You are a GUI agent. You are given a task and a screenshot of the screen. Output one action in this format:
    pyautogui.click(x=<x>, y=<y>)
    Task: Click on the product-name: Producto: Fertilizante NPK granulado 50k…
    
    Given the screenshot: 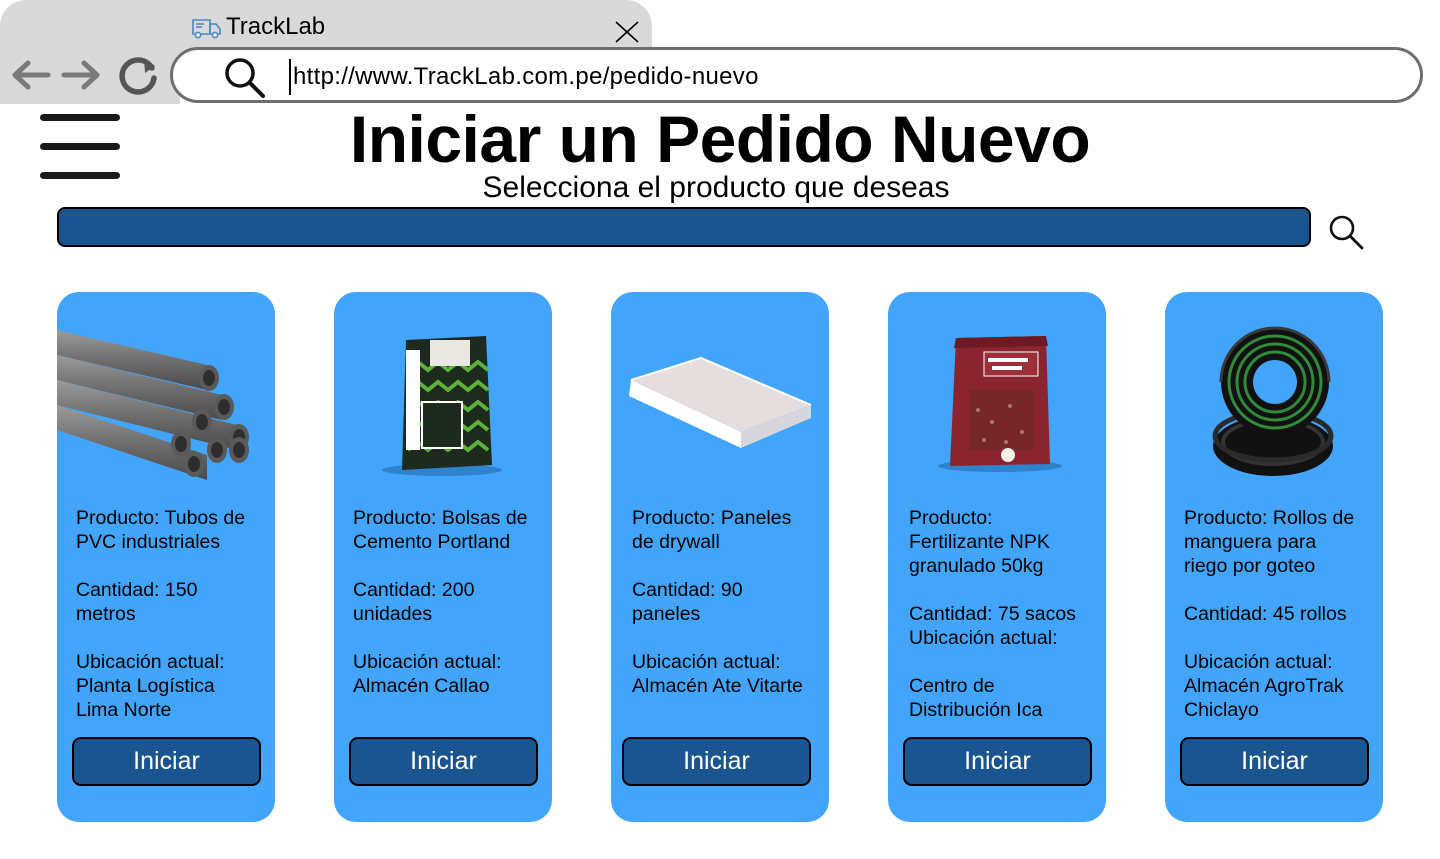 What is the action you would take?
    pyautogui.click(x=979, y=542)
    